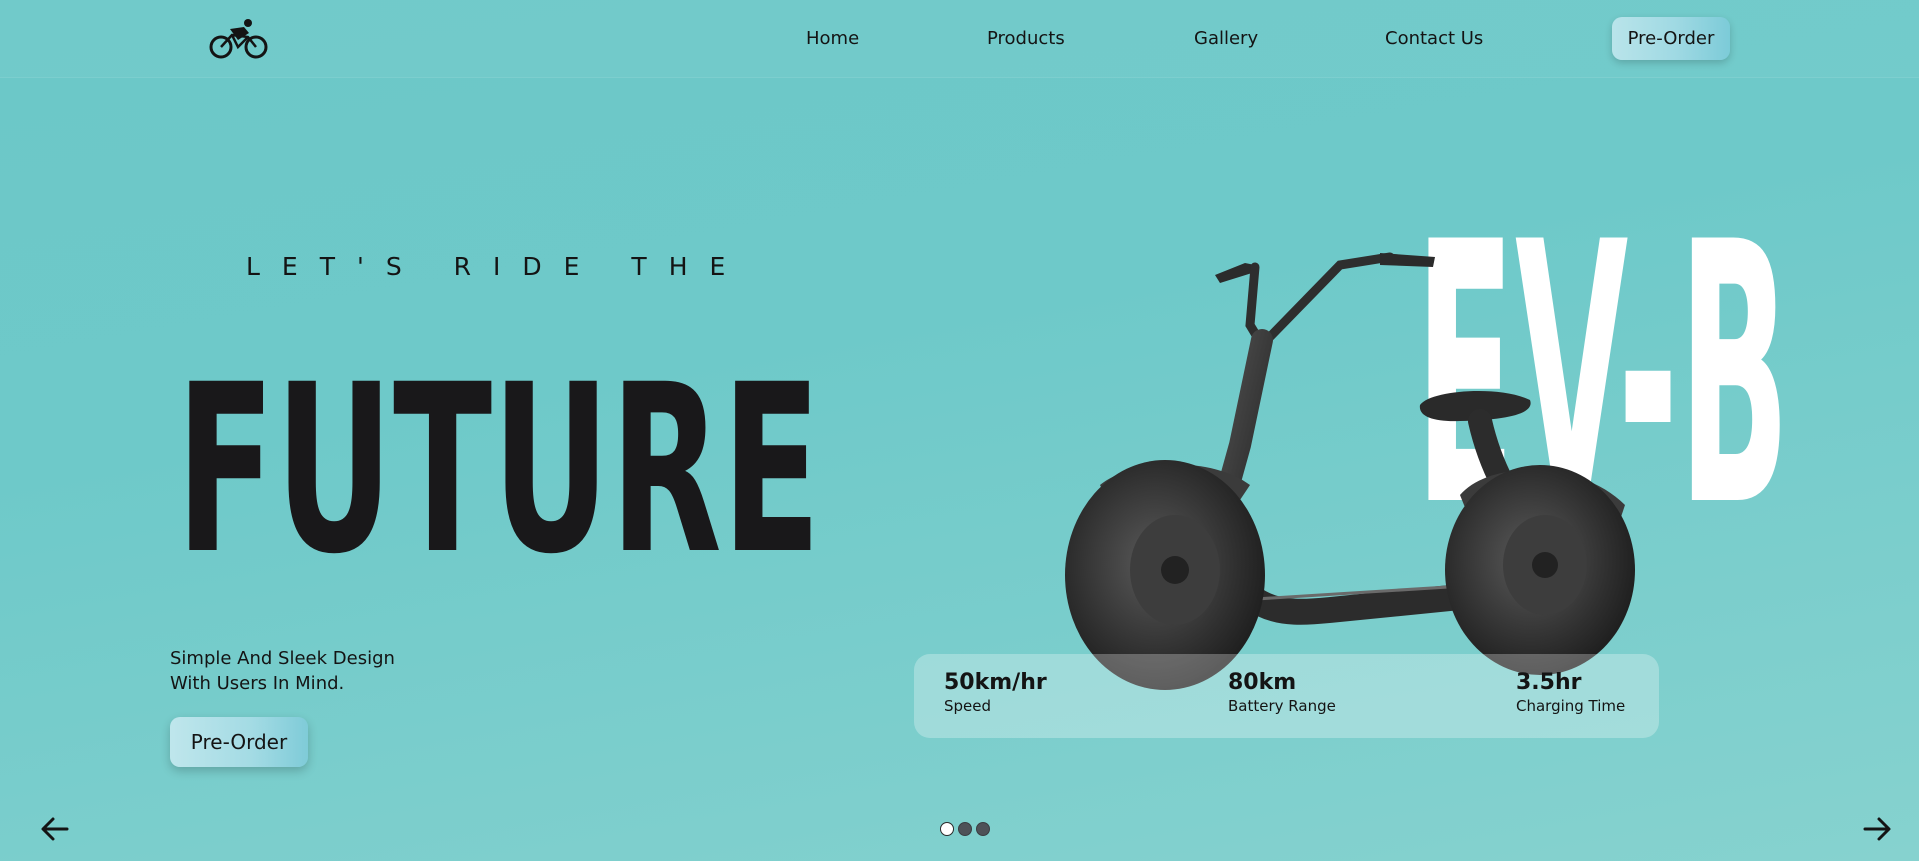  What do you see at coordinates (1262, 682) in the screenshot?
I see `spec-battery-range-value: 80km` at bounding box center [1262, 682].